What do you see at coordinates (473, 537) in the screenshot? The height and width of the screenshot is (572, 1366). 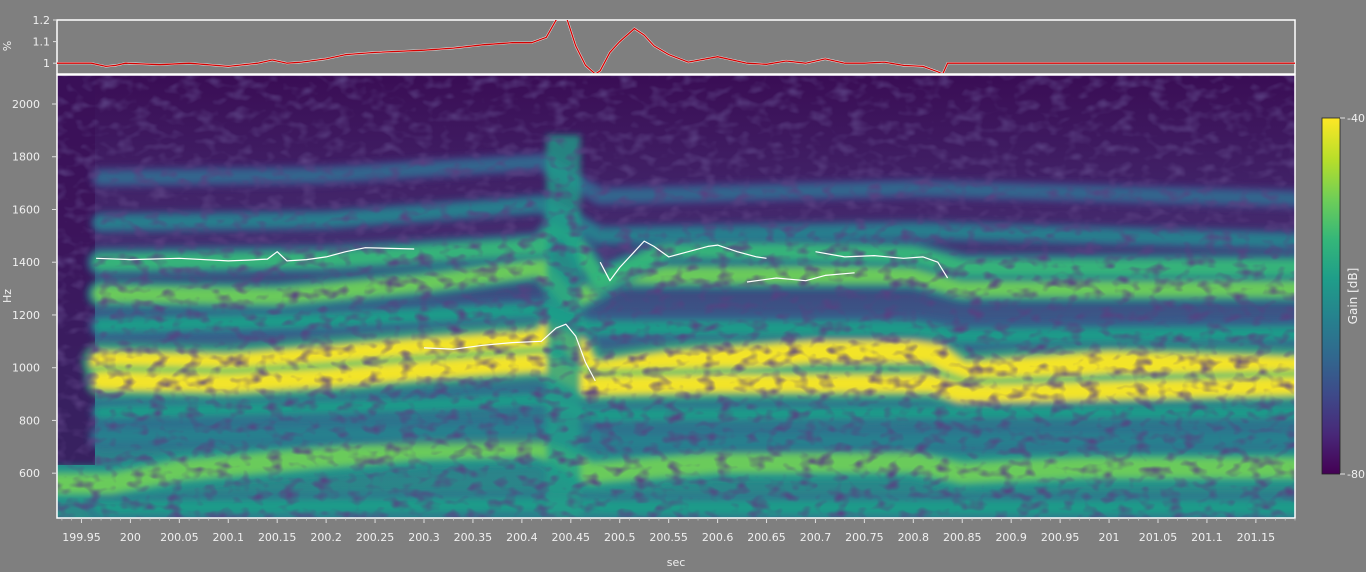 I see `x-tick-label: 200.35` at bounding box center [473, 537].